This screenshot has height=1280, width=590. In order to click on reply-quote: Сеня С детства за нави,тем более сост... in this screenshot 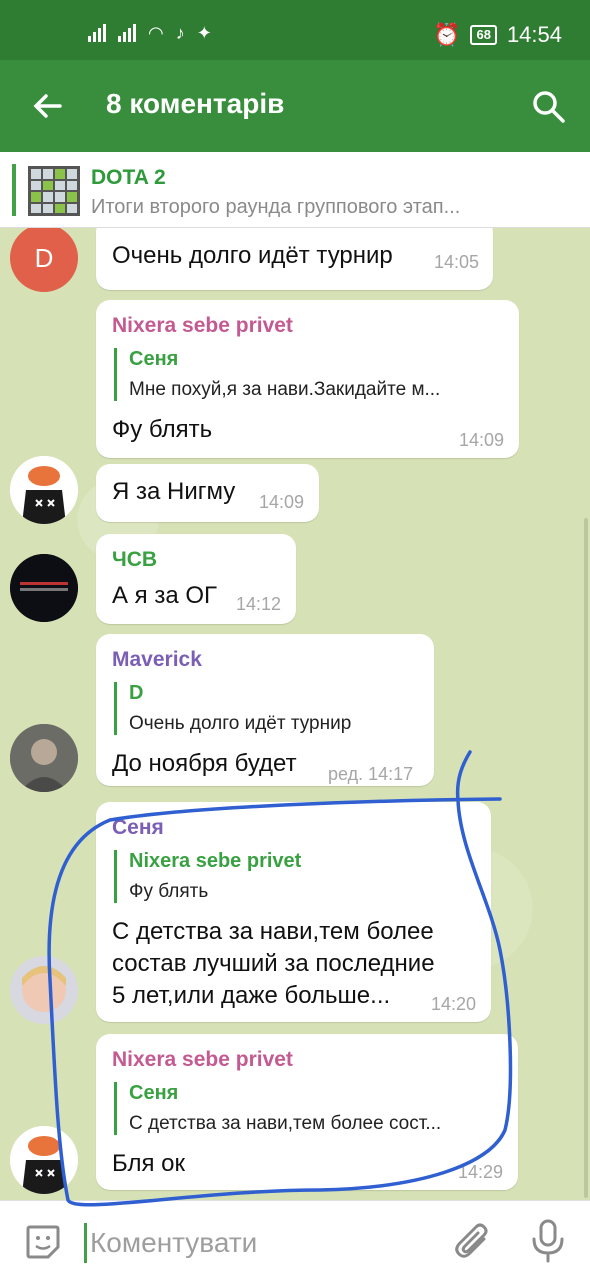, I will do `click(309, 1108)`.